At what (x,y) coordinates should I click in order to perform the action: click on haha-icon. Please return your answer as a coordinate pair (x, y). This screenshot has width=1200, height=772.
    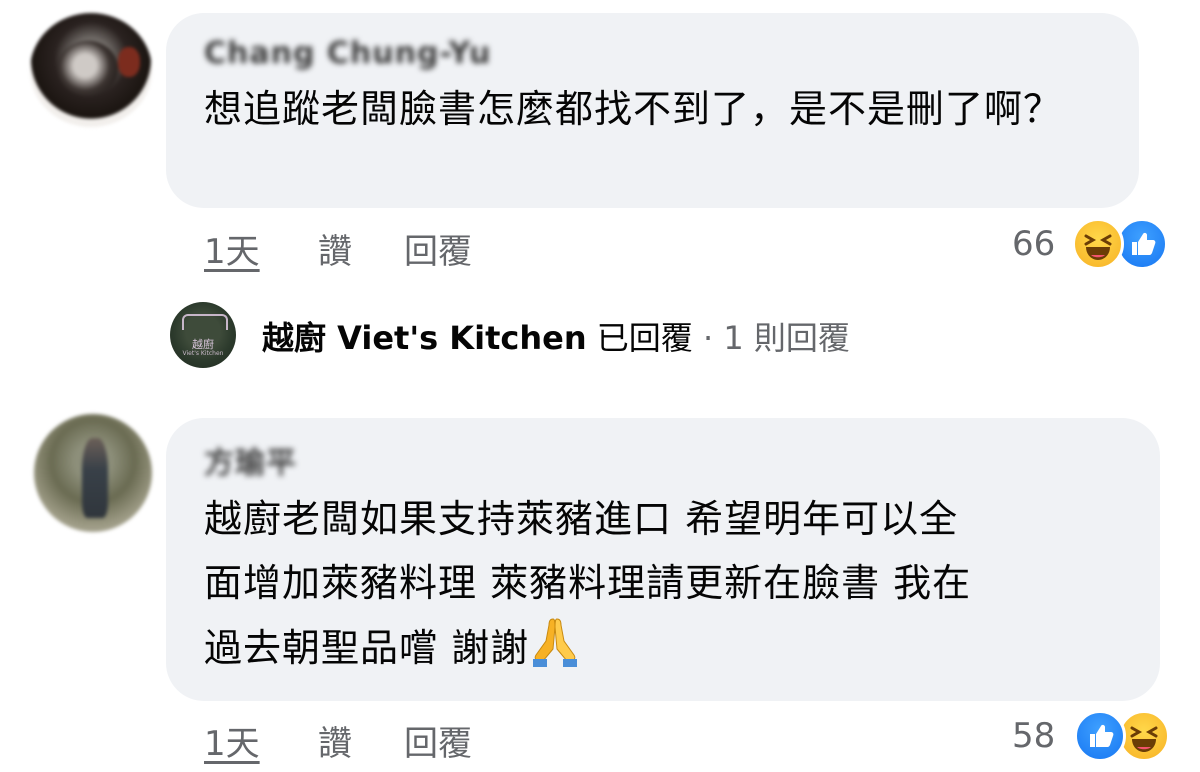
    Looking at the image, I should click on (1098, 244).